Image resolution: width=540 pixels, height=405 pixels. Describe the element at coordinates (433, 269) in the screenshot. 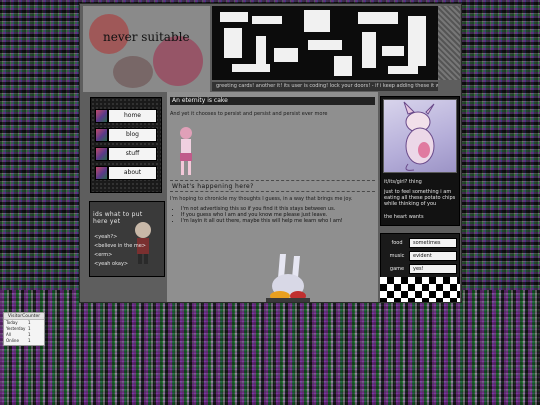

I see `like-value: yes!` at that location.